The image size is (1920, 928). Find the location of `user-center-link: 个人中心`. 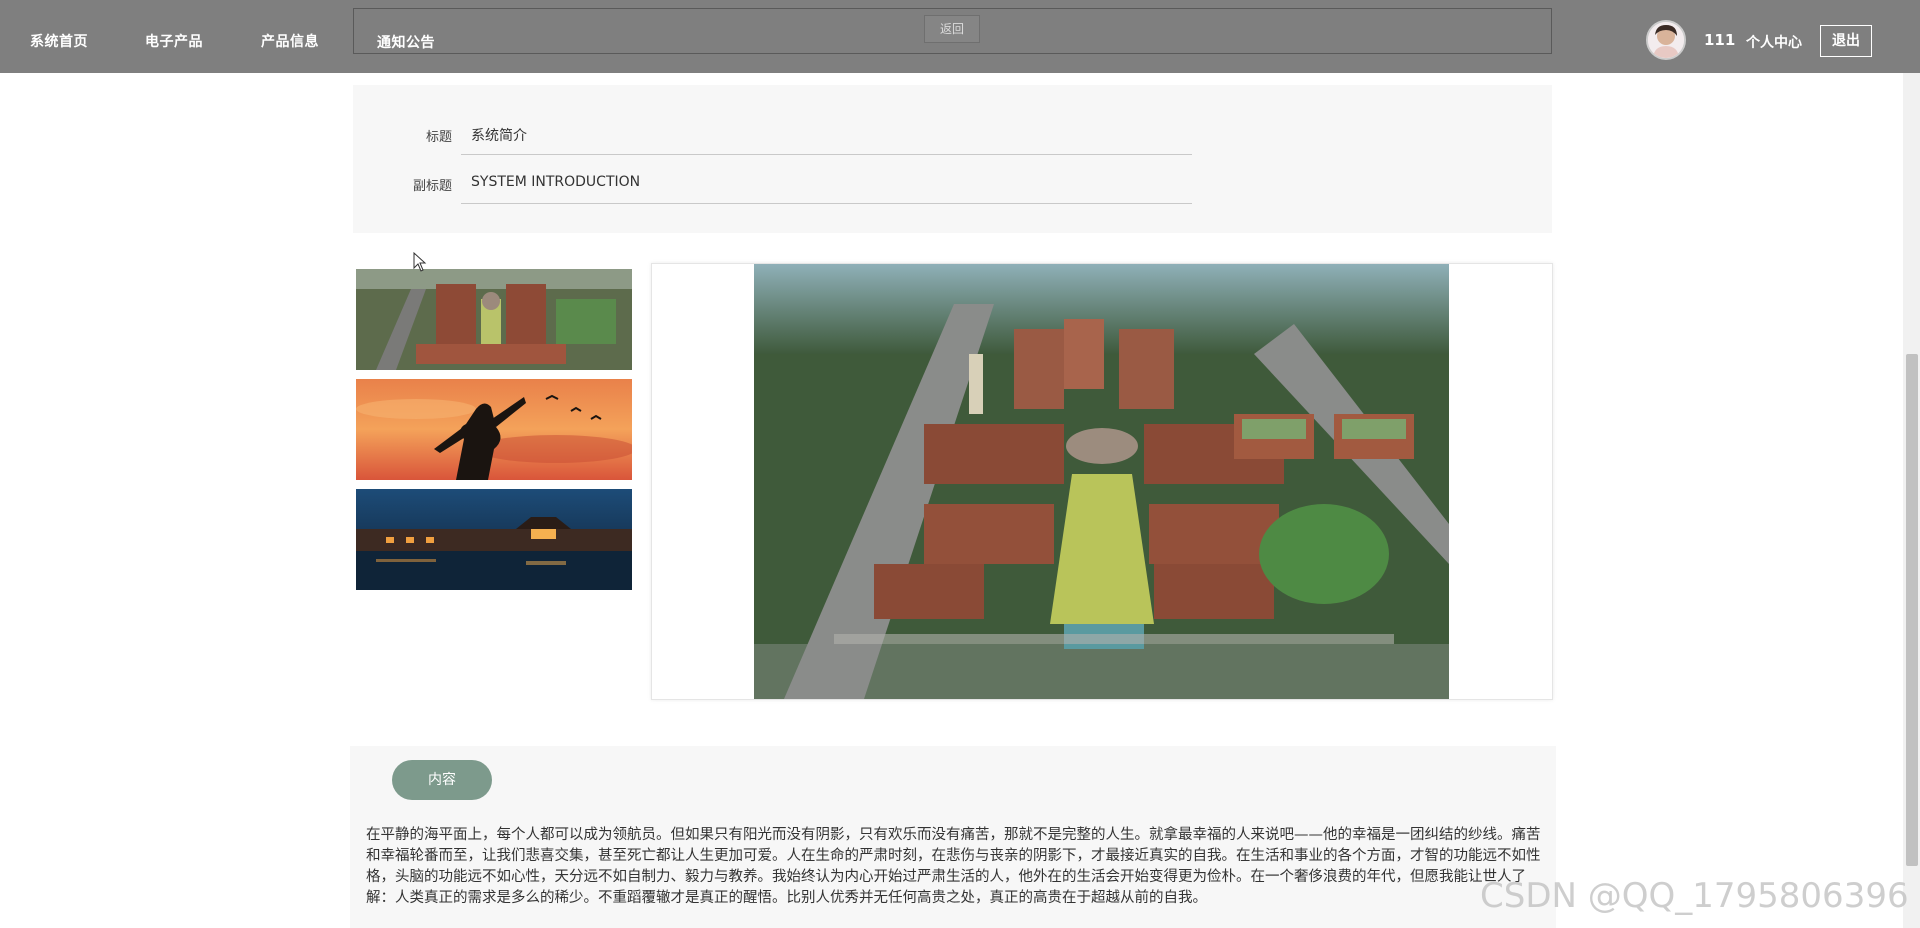

user-center-link: 个人中心 is located at coordinates (1774, 42).